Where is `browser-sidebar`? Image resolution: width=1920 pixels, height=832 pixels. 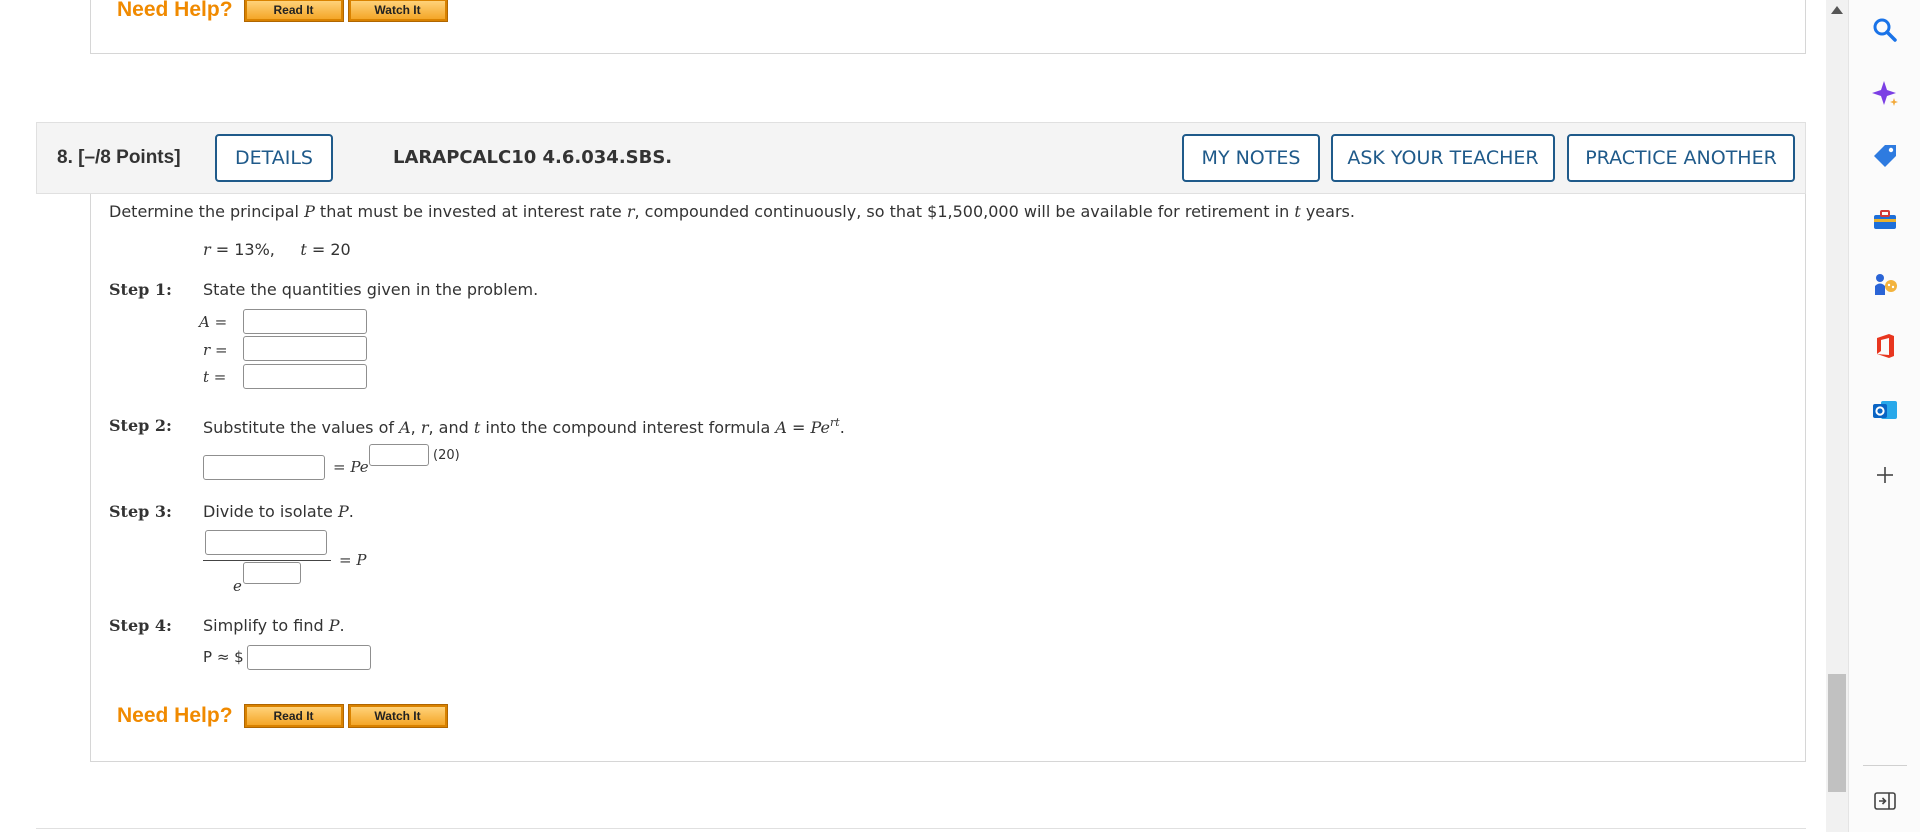
browser-sidebar is located at coordinates (1884, 416).